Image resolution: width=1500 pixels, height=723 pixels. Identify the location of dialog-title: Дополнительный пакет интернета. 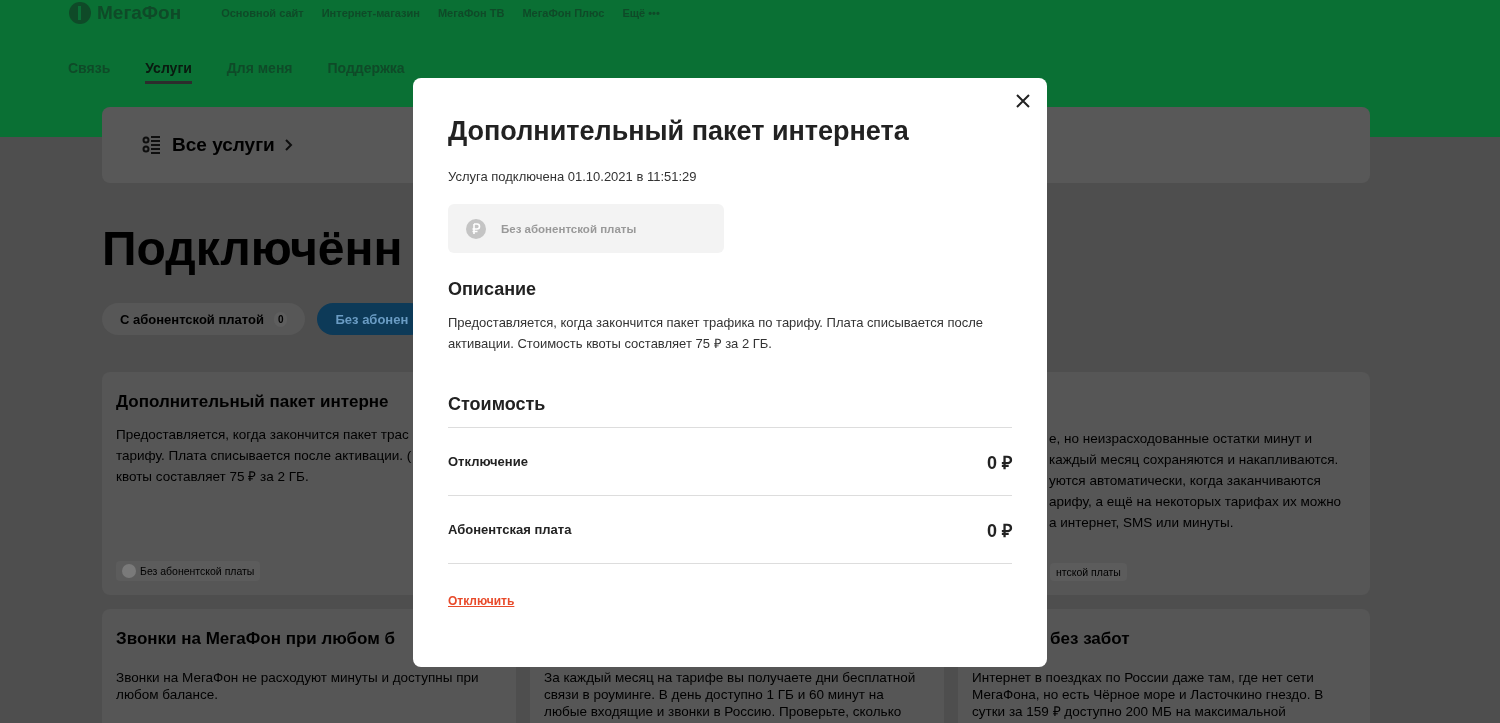
(679, 131).